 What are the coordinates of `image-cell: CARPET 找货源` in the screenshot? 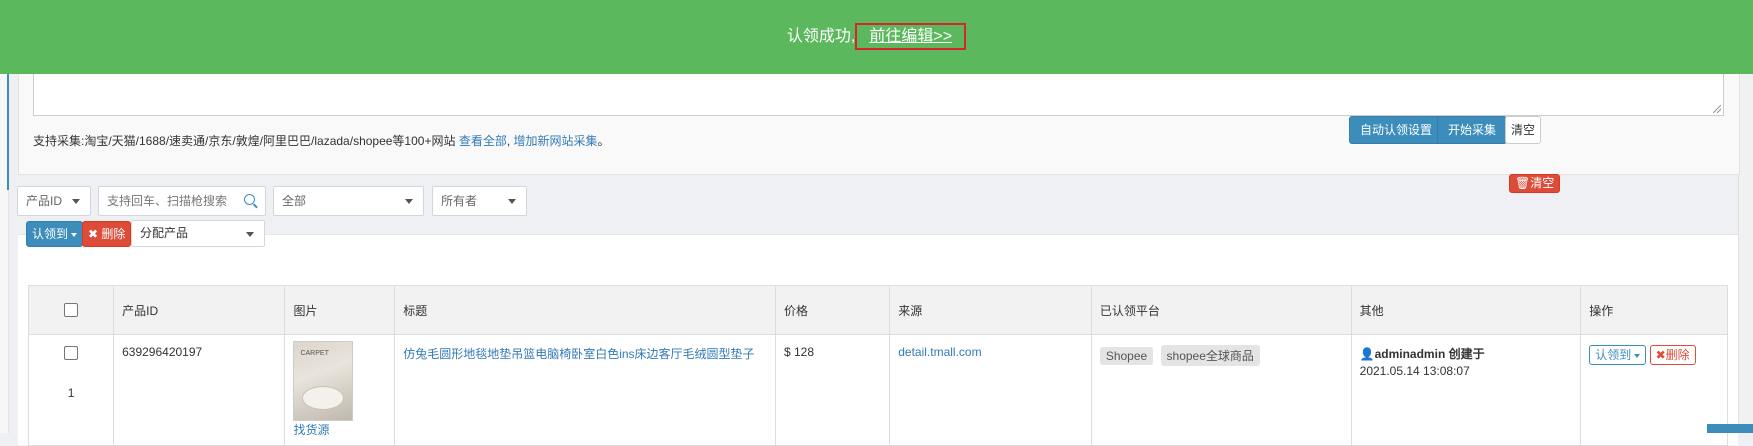 It's located at (340, 390).